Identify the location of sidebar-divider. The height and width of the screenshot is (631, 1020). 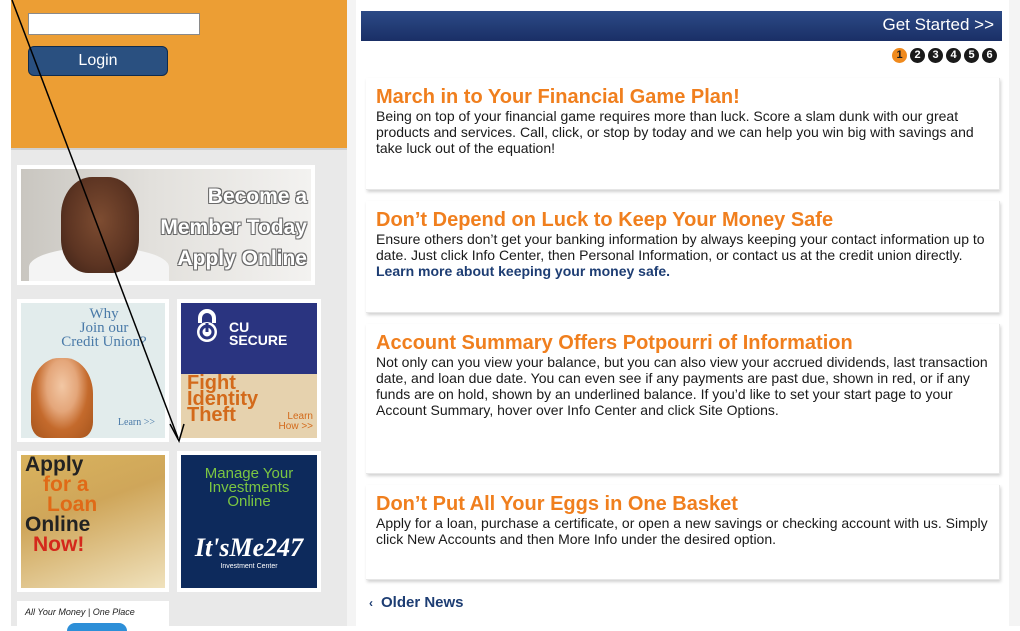
(179, 149).